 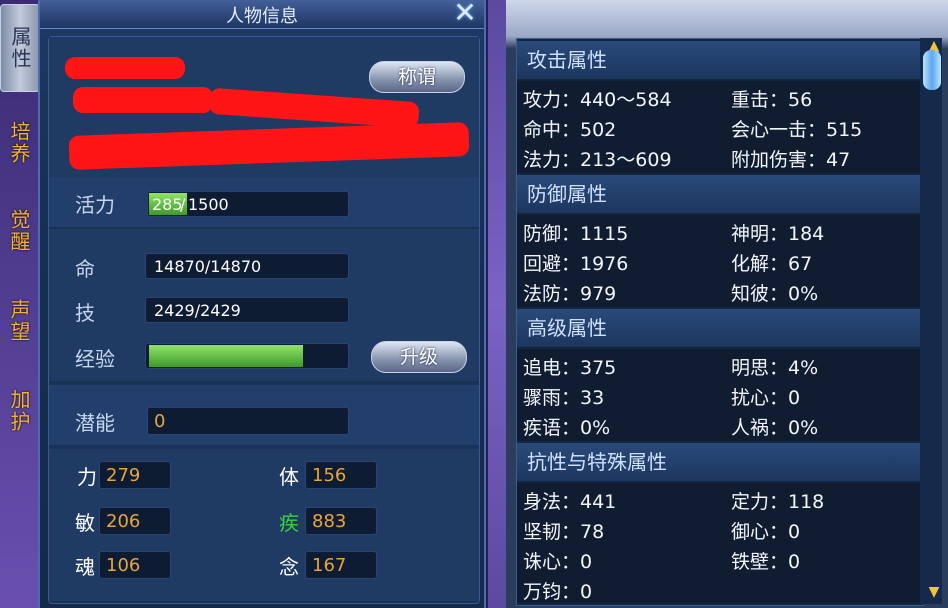 What do you see at coordinates (720, 328) in the screenshot?
I see `section-header-advanced: 高级属性` at bounding box center [720, 328].